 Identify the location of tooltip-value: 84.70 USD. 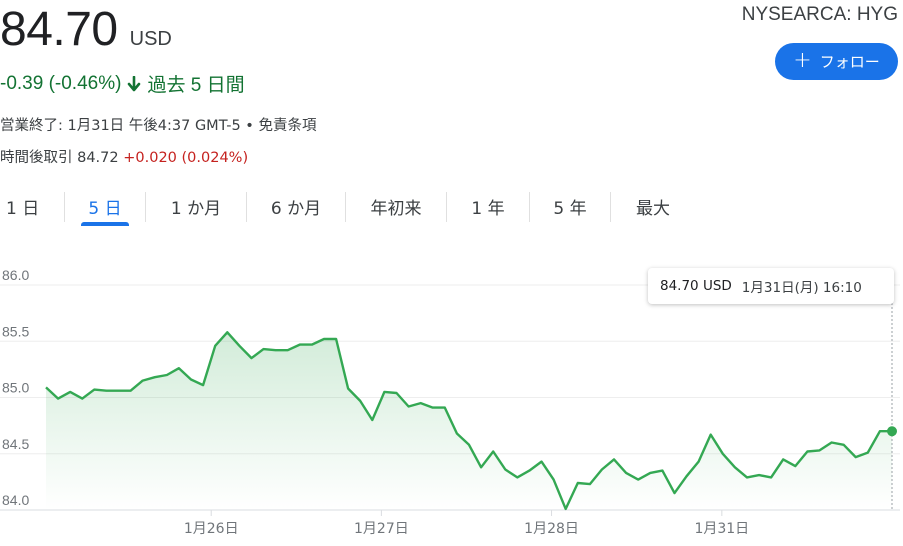
(696, 286).